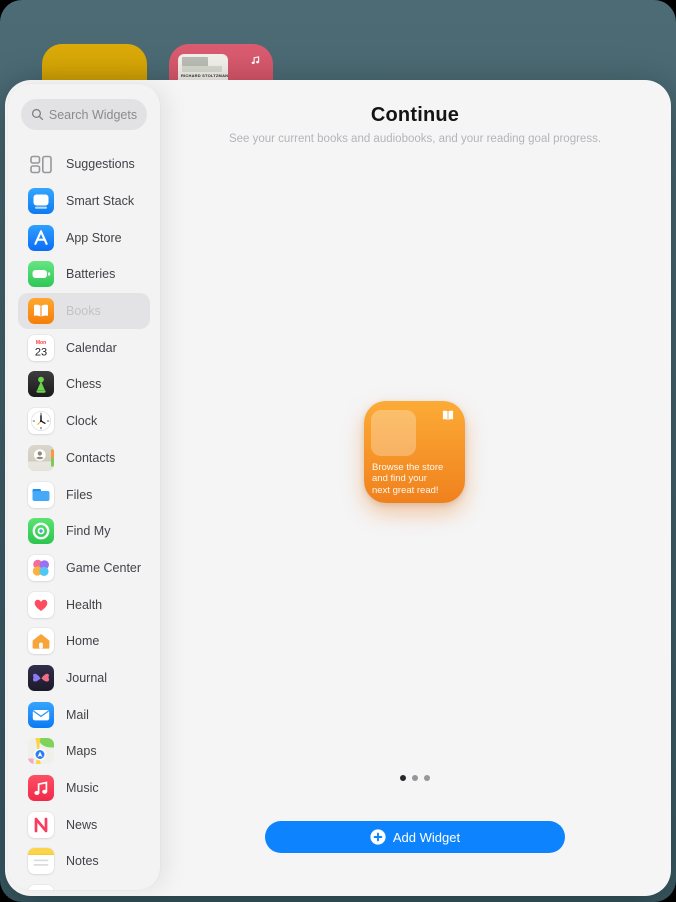 The width and height of the screenshot is (676, 902). I want to click on sidebar-item-maps: Maps, so click(84, 751).